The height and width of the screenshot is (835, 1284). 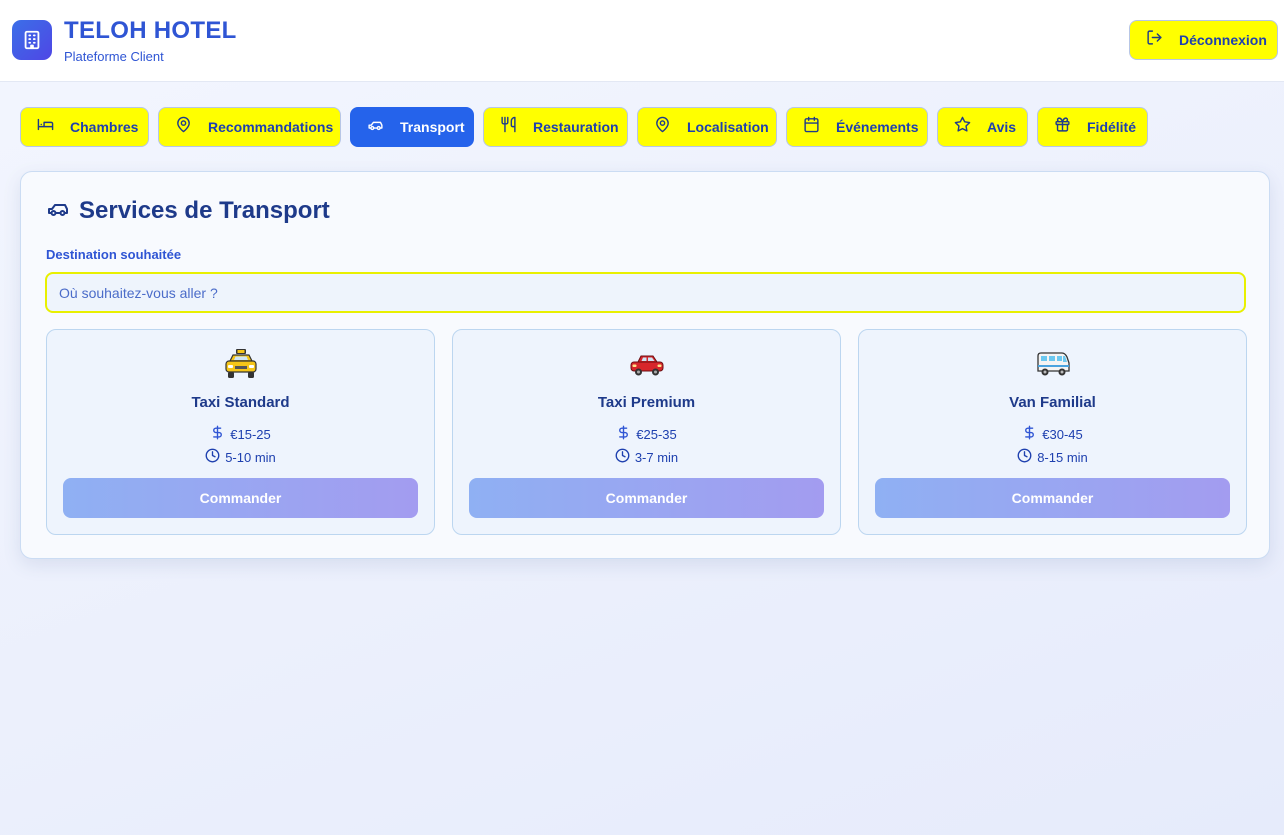 I want to click on service-time: 3-7 min, so click(x=646, y=457).